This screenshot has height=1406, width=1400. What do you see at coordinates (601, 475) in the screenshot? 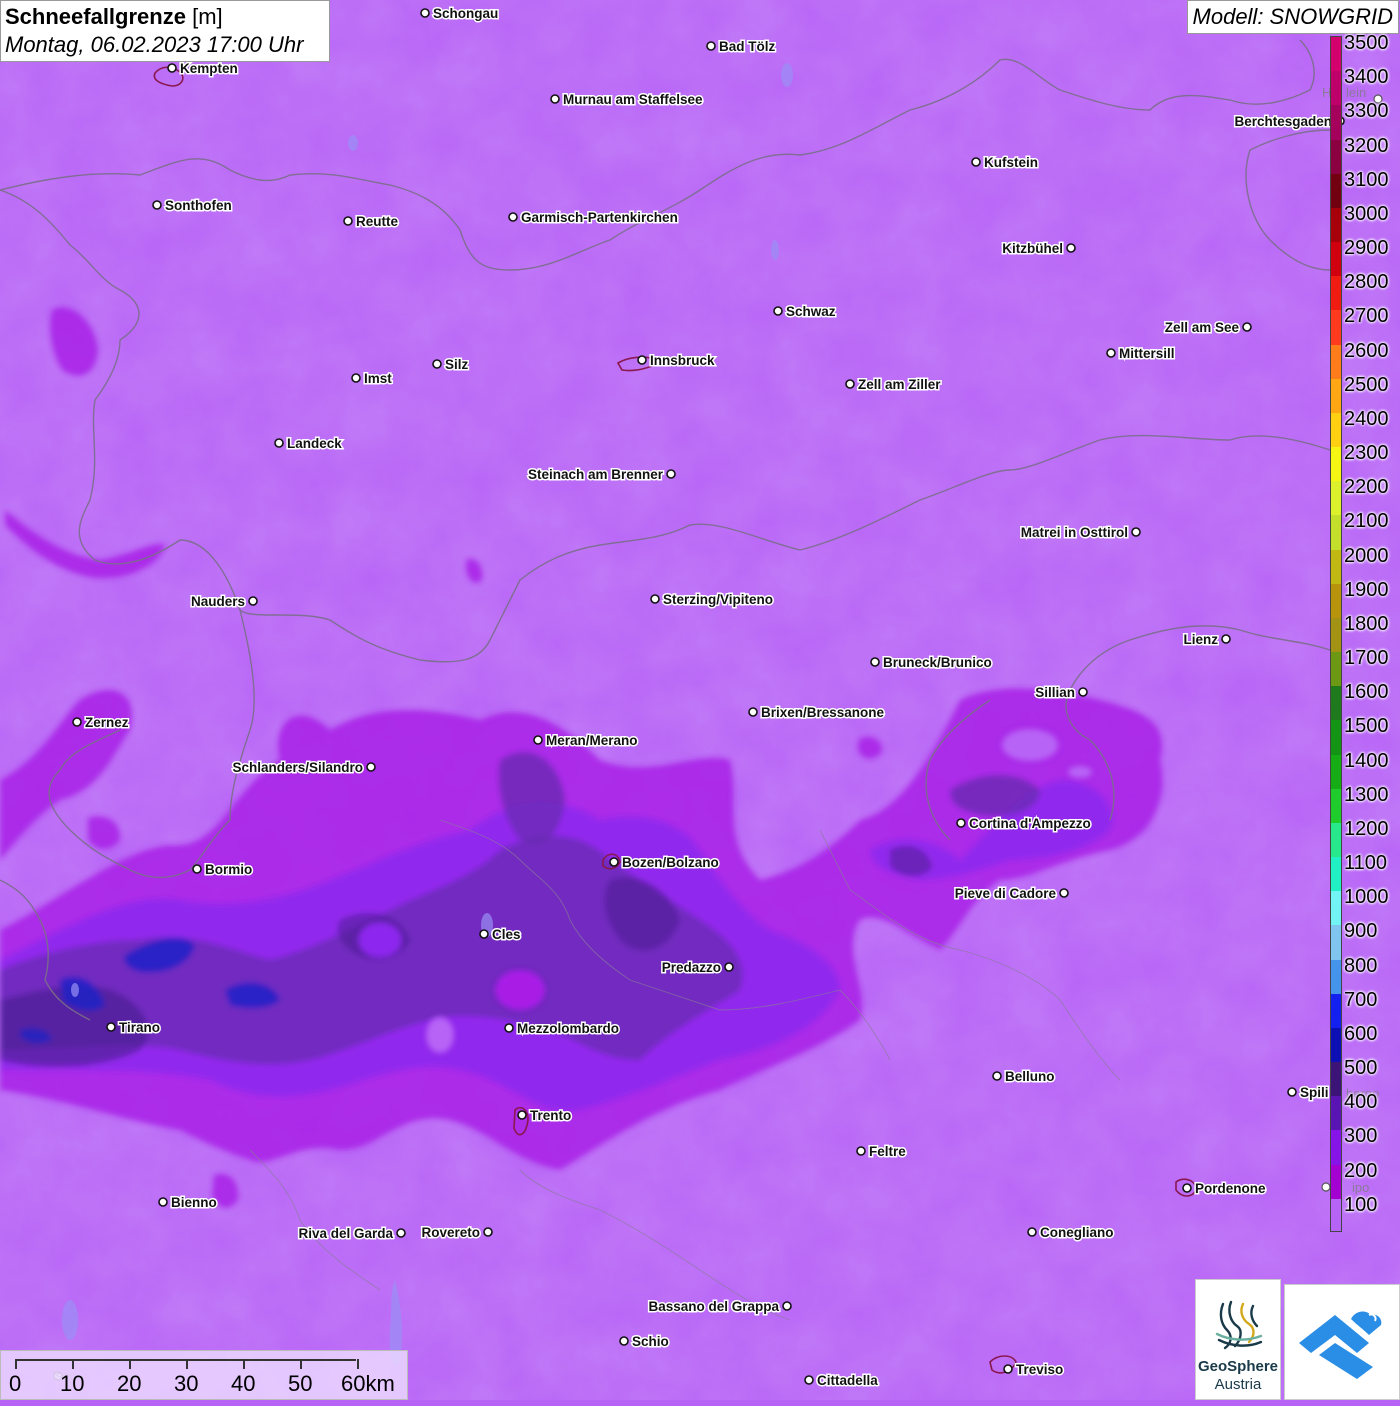
I see `city-marker: Steinach am Brenner` at bounding box center [601, 475].